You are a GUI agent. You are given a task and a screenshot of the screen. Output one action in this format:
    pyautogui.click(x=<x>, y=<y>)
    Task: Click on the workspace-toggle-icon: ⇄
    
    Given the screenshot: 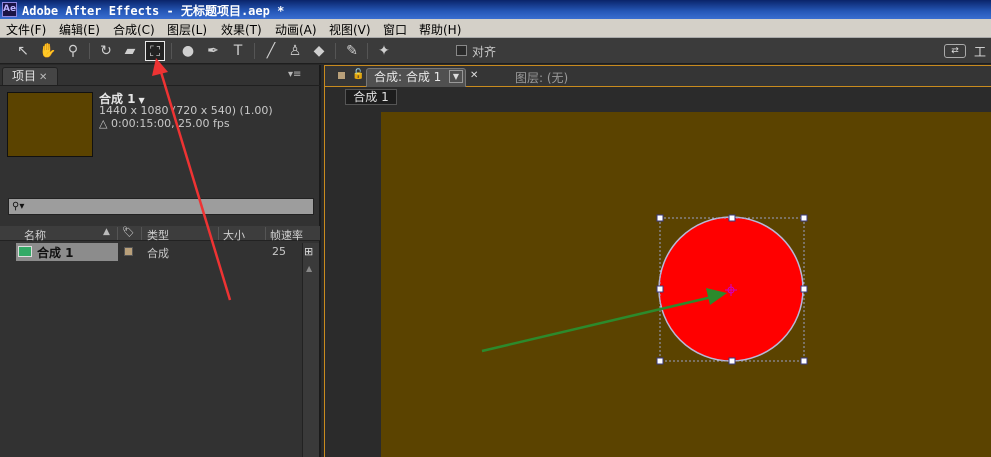 What is the action you would take?
    pyautogui.click(x=955, y=51)
    